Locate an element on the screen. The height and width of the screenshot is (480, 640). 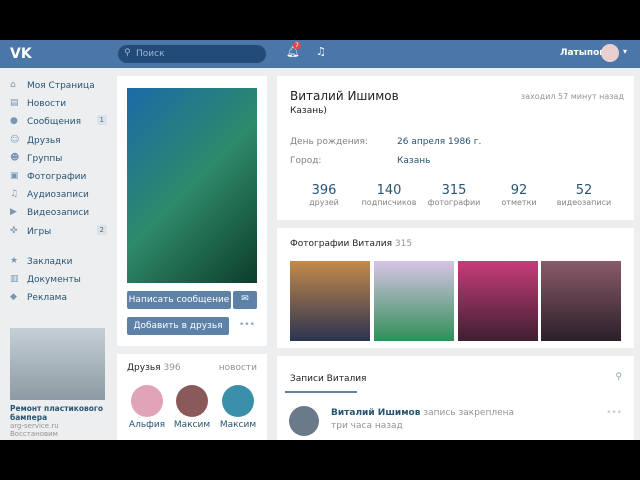
sidebar-item: ▤ Новости is located at coordinates (55, 103).